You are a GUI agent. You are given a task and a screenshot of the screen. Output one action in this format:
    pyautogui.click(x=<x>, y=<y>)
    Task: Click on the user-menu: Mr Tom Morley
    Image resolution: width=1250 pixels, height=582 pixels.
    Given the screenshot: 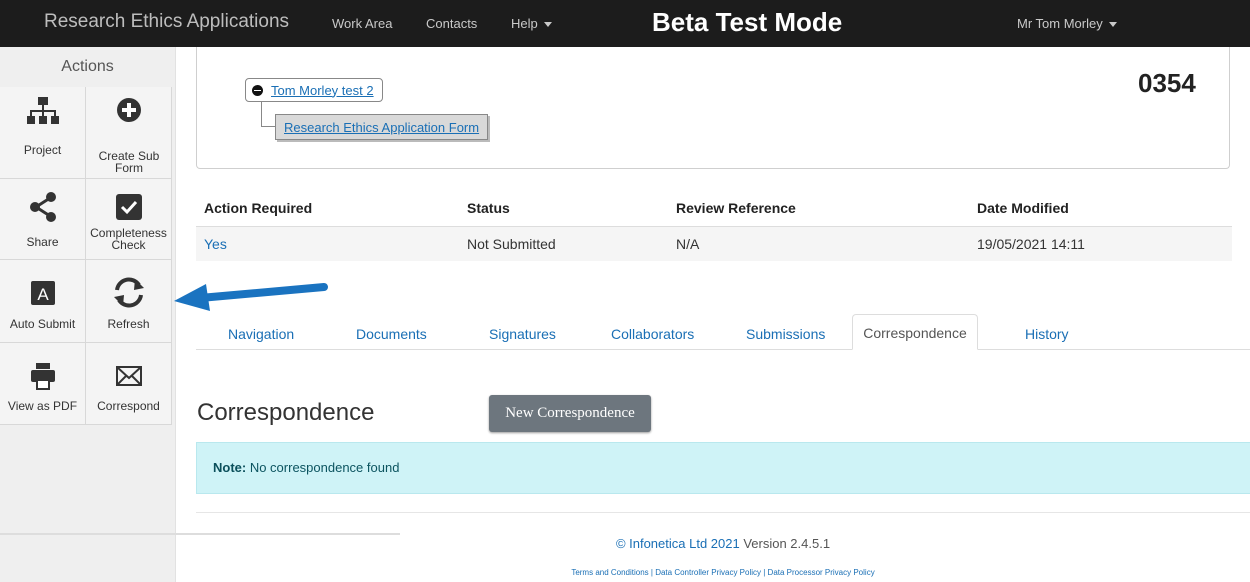 What is the action you would take?
    pyautogui.click(x=1067, y=23)
    